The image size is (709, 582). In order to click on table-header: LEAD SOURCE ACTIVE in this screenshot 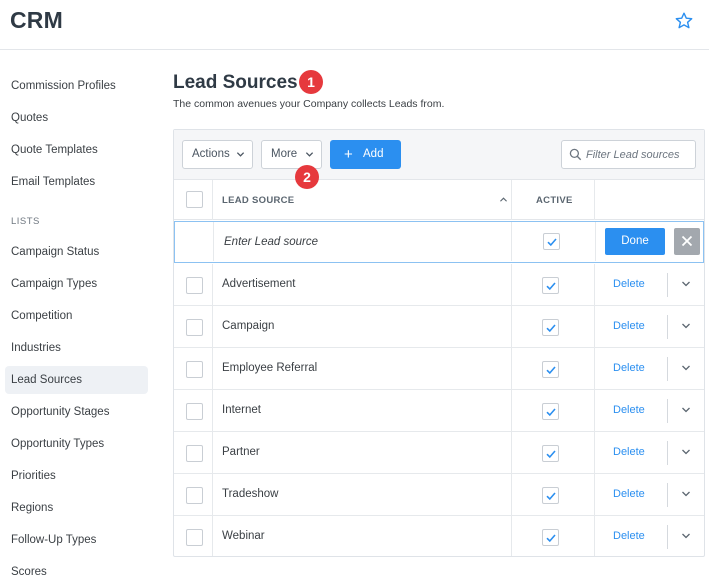, I will do `click(439, 200)`.